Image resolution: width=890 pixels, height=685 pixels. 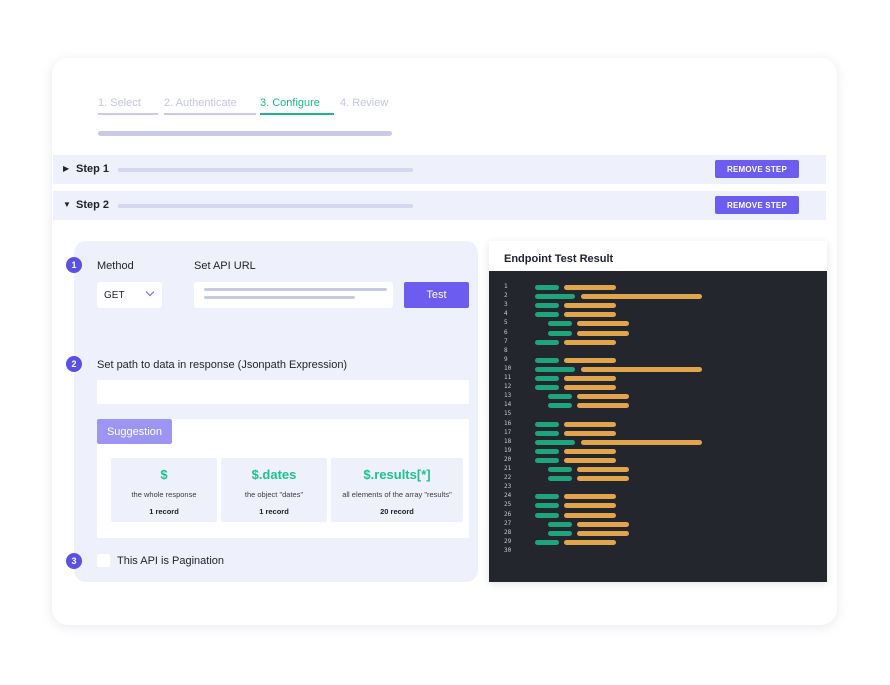 What do you see at coordinates (93, 205) in the screenshot?
I see `step-title: Step 2` at bounding box center [93, 205].